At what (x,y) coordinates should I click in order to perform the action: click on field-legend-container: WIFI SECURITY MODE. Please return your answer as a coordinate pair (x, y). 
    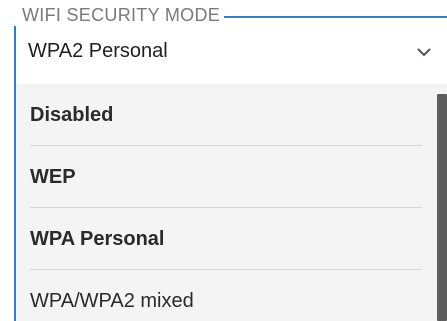
    Looking at the image, I should click on (119, 15).